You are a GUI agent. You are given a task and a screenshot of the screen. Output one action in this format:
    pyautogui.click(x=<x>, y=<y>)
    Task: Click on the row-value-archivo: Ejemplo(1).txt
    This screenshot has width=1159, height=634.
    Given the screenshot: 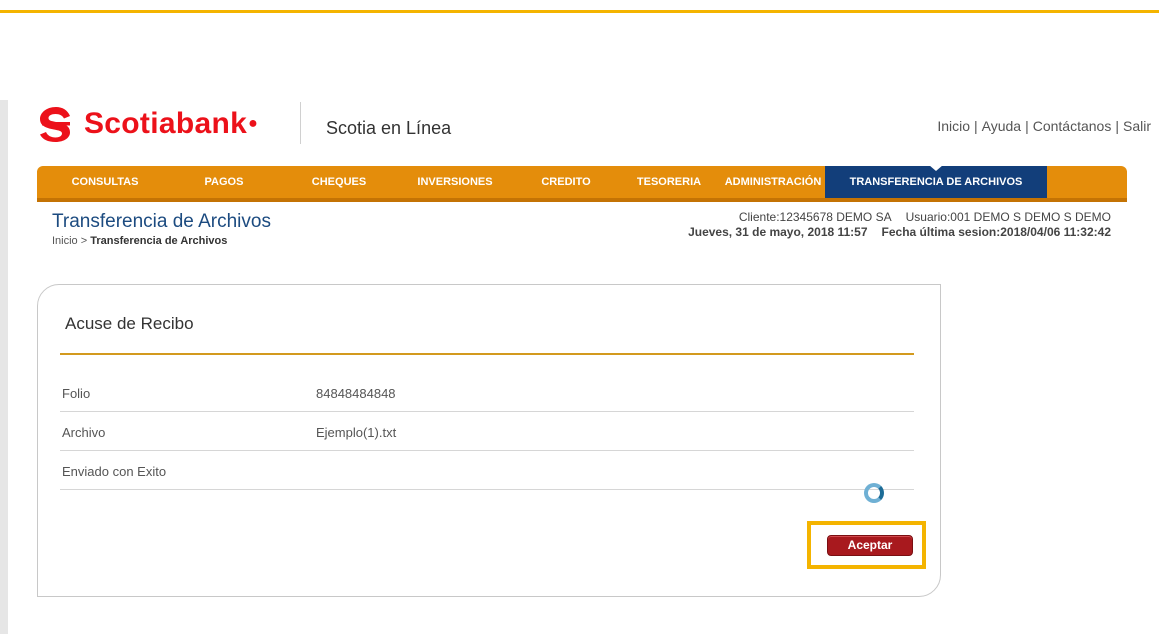 What is the action you would take?
    pyautogui.click(x=356, y=432)
    